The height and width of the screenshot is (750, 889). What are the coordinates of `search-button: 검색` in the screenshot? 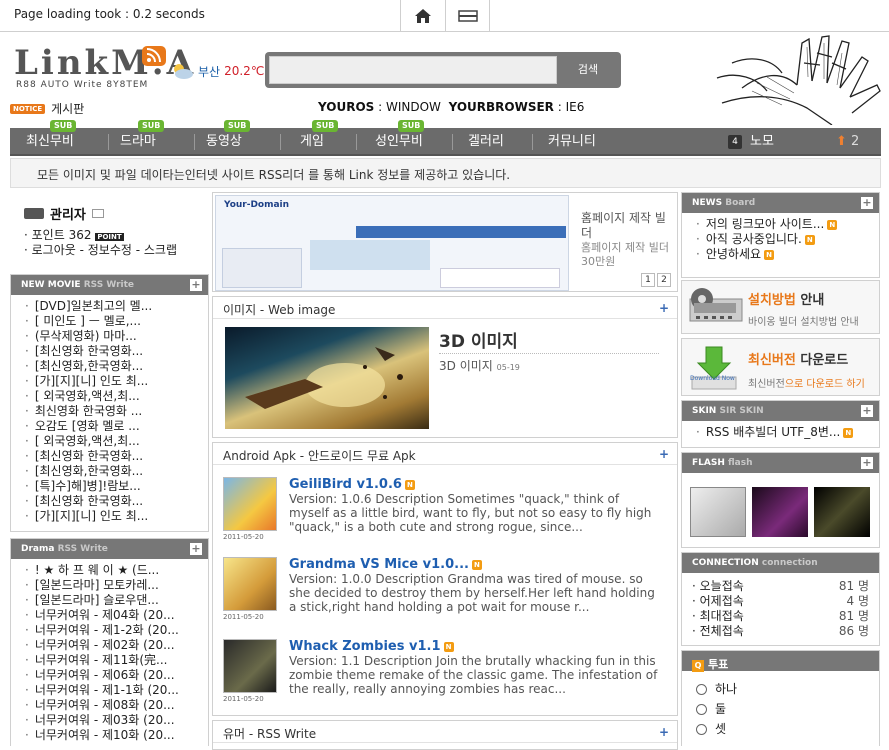 It's located at (588, 70).